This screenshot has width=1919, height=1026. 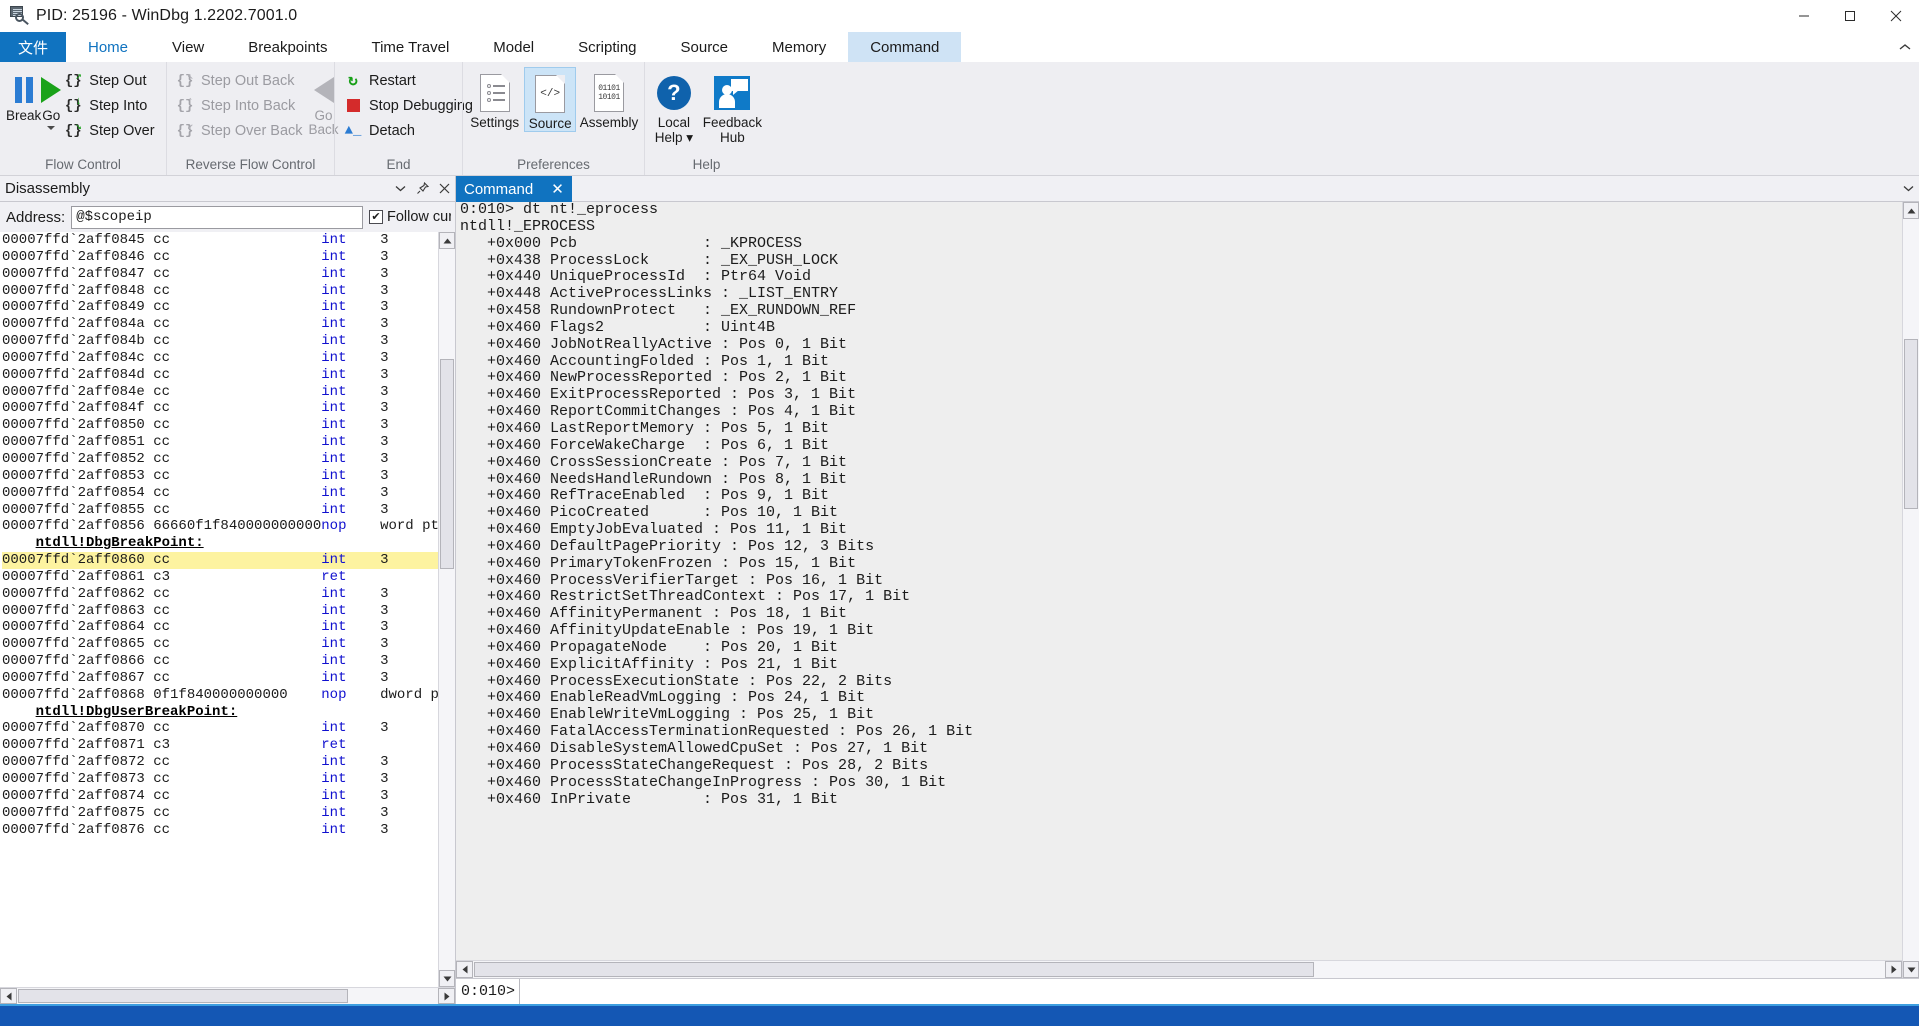 What do you see at coordinates (1219, 991) in the screenshot?
I see `command-input` at bounding box center [1219, 991].